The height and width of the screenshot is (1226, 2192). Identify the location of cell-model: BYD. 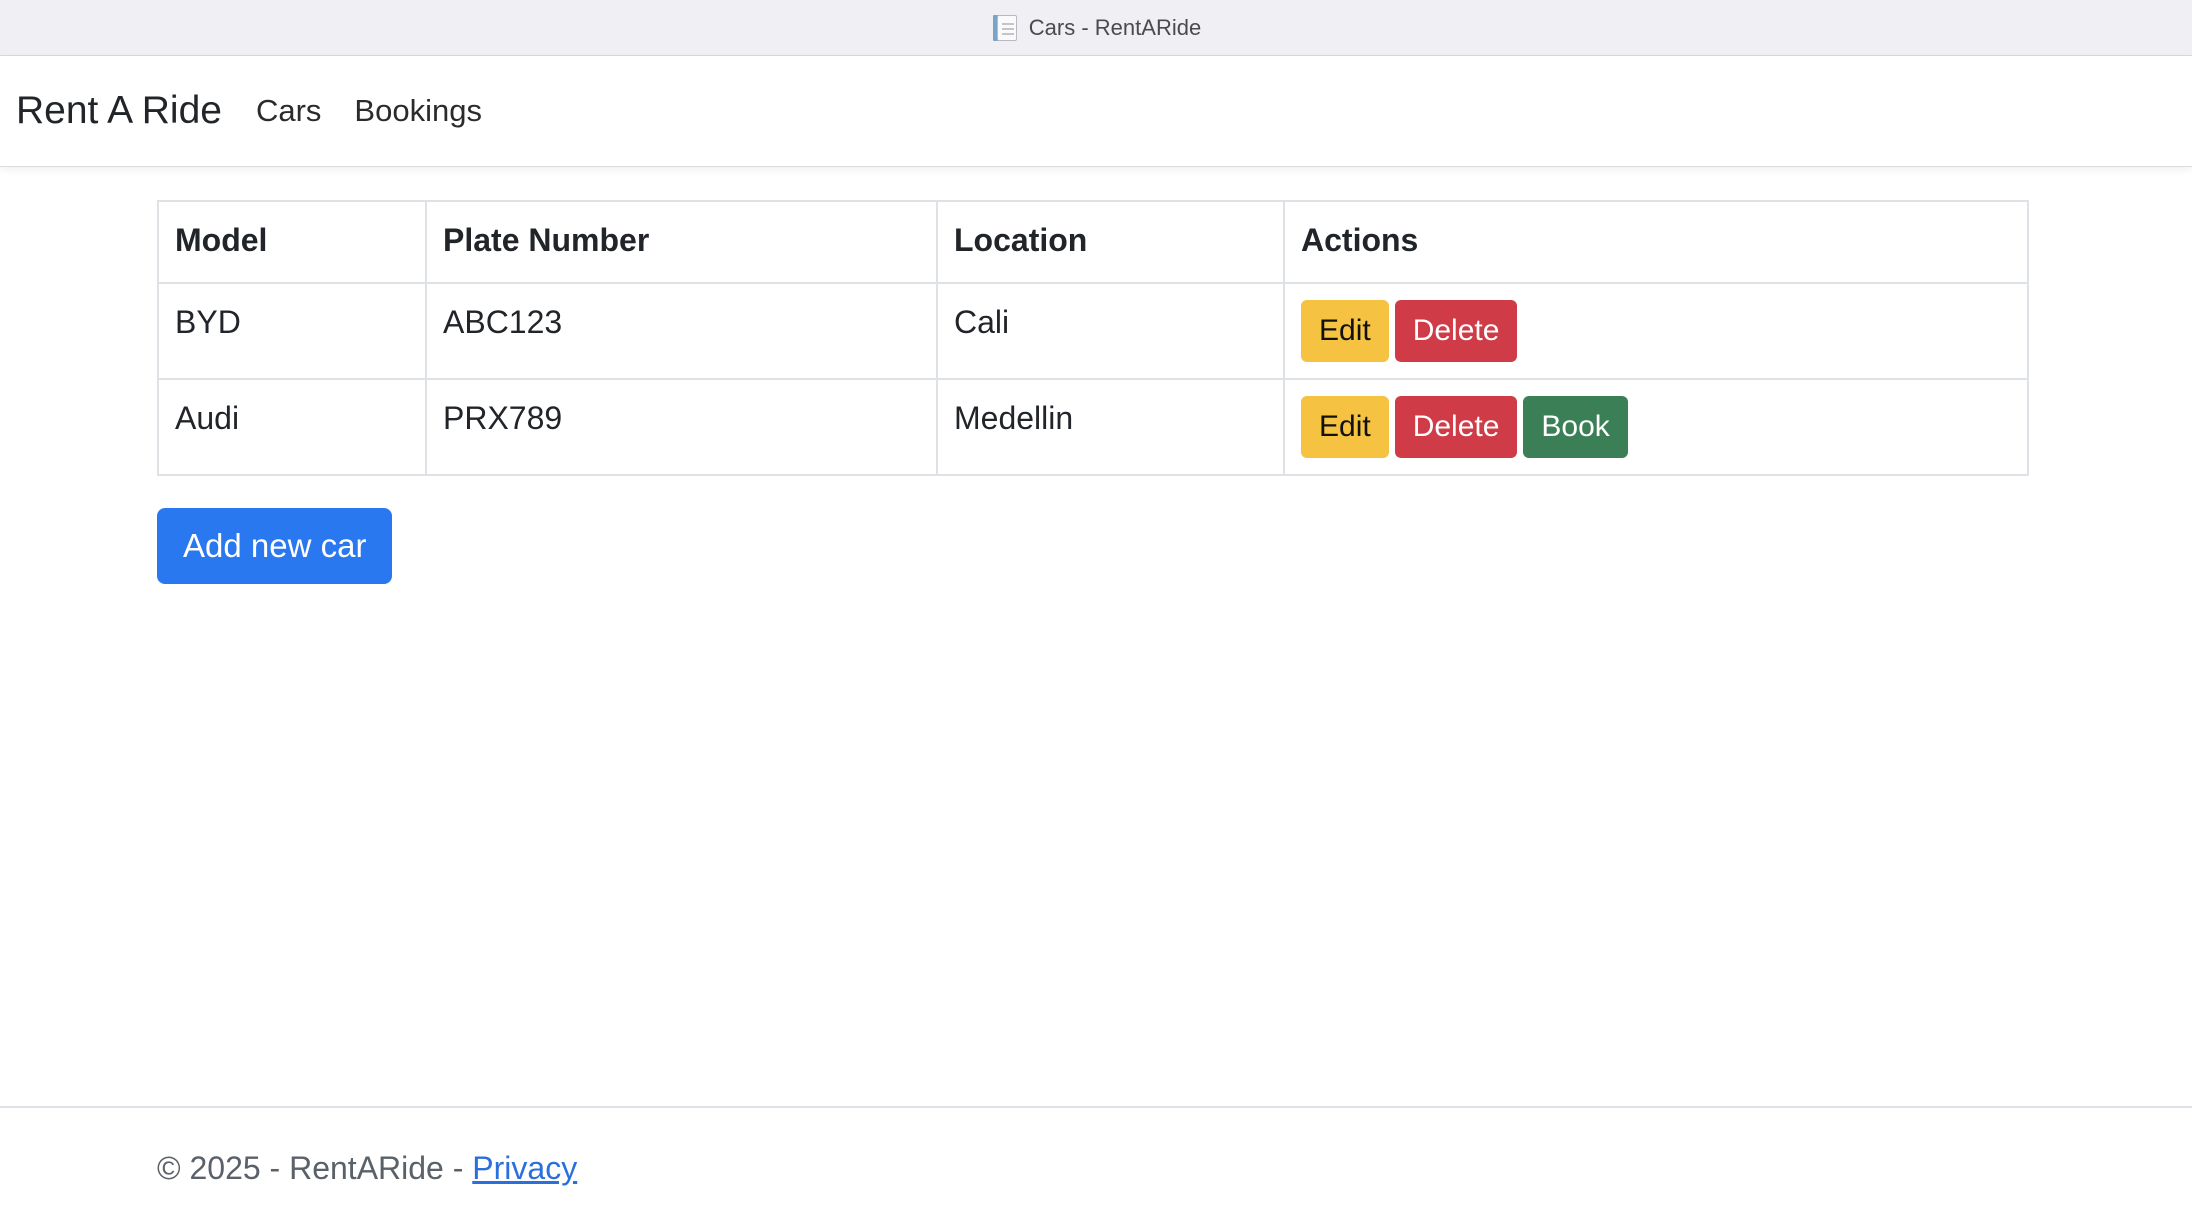
(292, 331).